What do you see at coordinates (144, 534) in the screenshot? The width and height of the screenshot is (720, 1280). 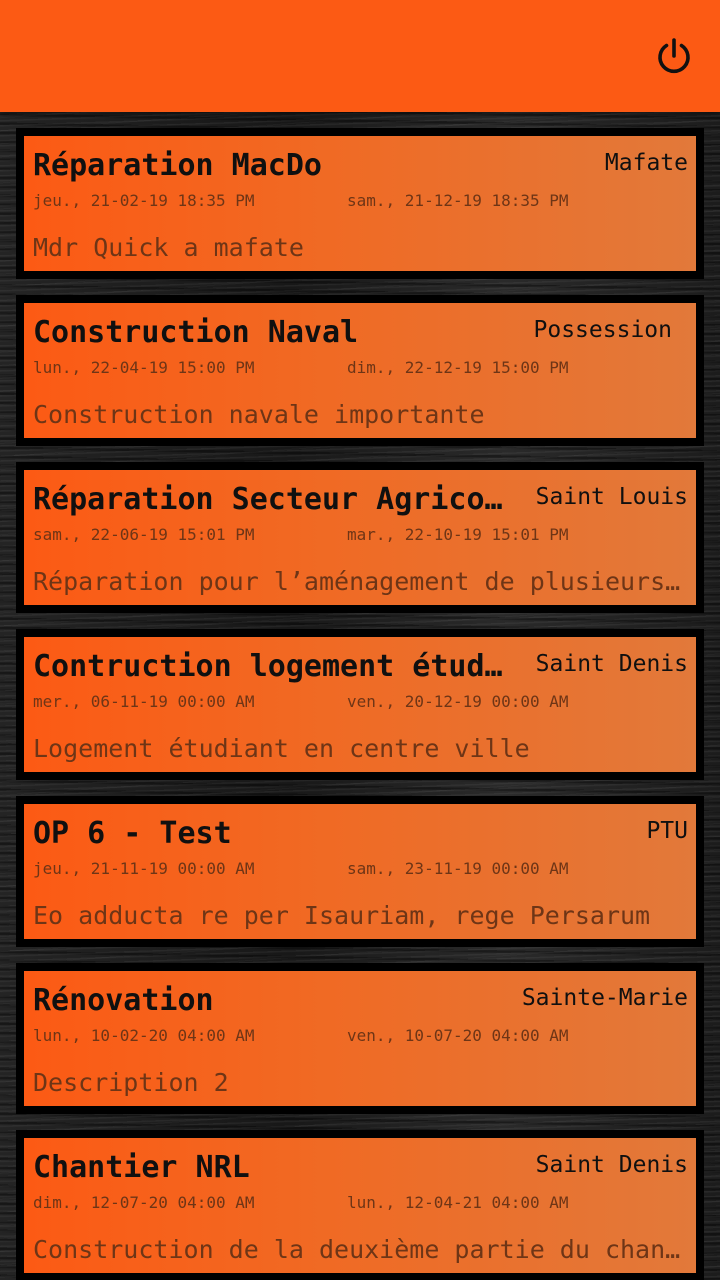 I see `operation-start-date: sam., 22-06-19 15:01 PM` at bounding box center [144, 534].